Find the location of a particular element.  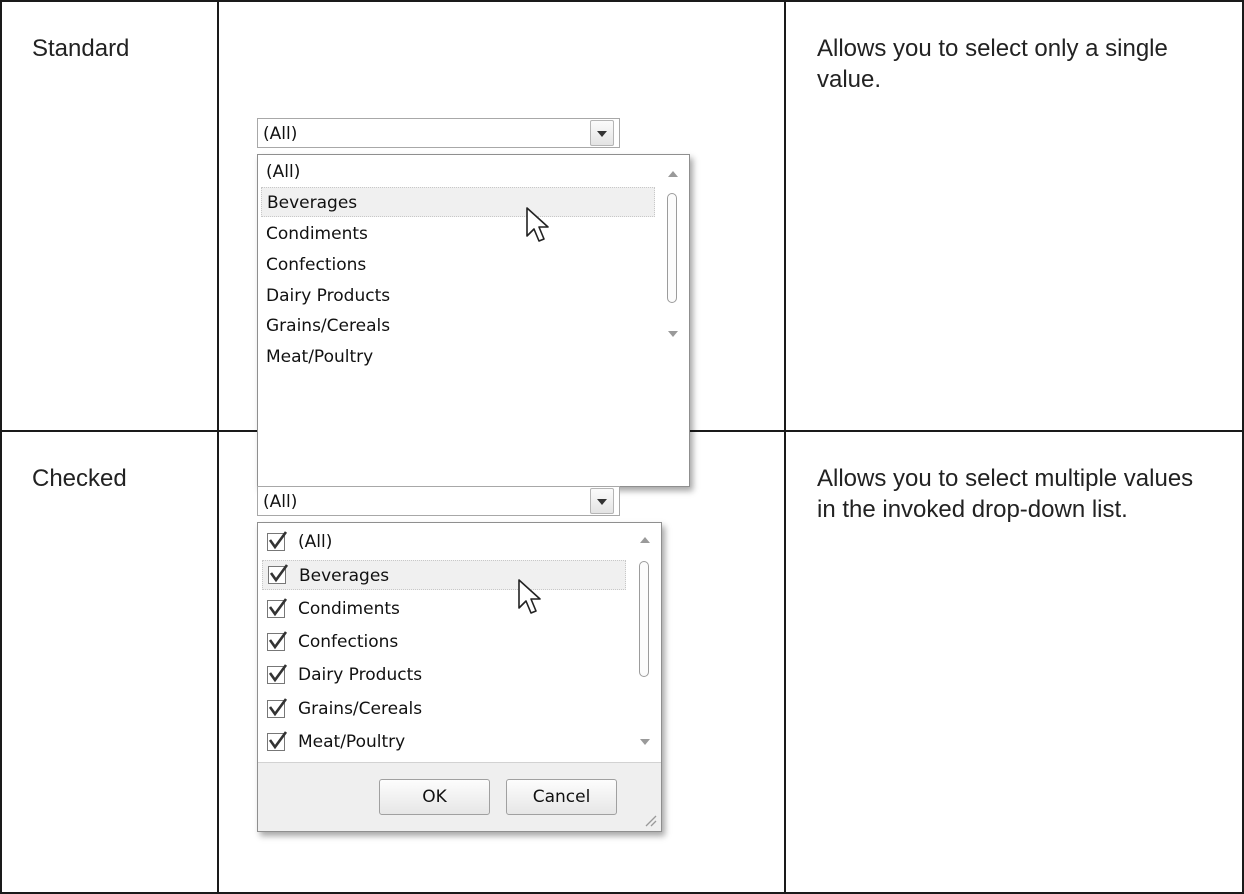

row-name-checked: Checked is located at coordinates (79, 478).